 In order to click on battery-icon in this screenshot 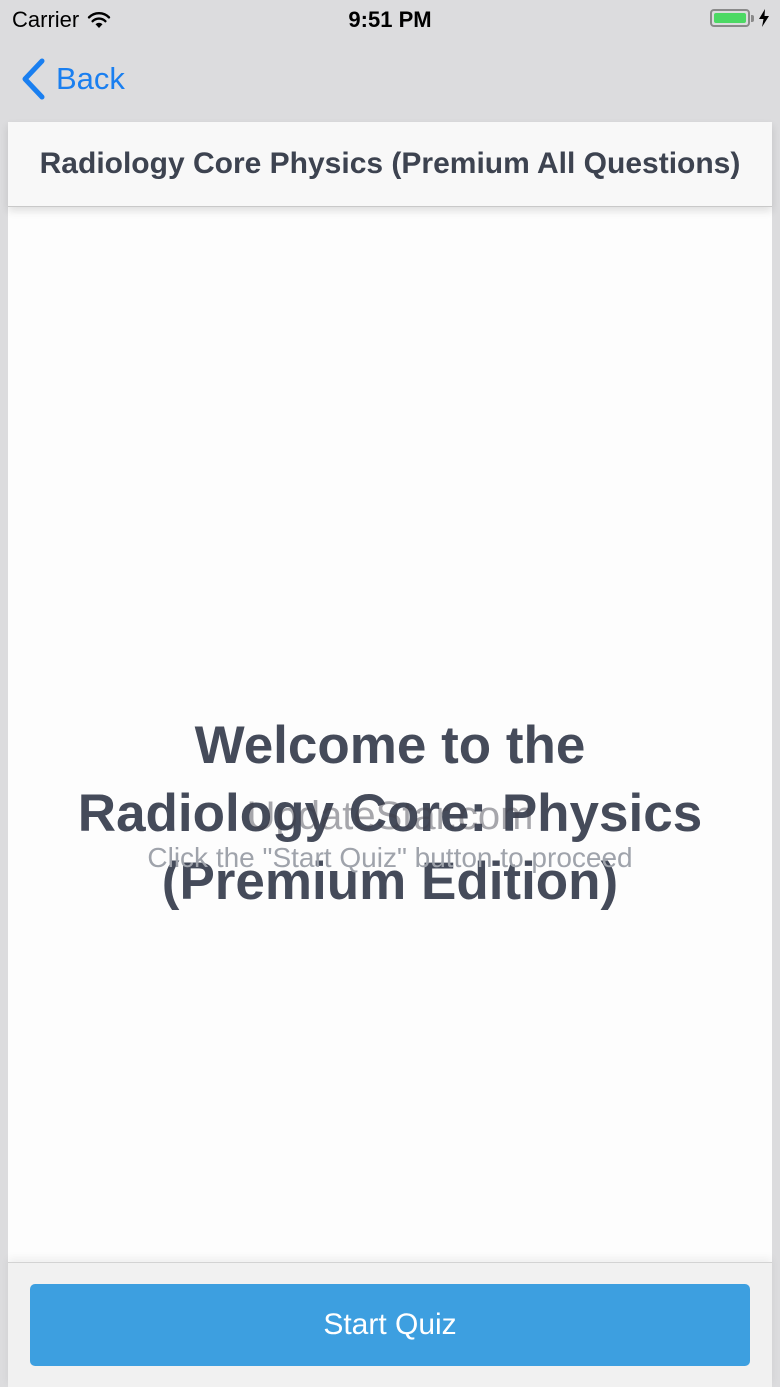, I will do `click(730, 18)`.